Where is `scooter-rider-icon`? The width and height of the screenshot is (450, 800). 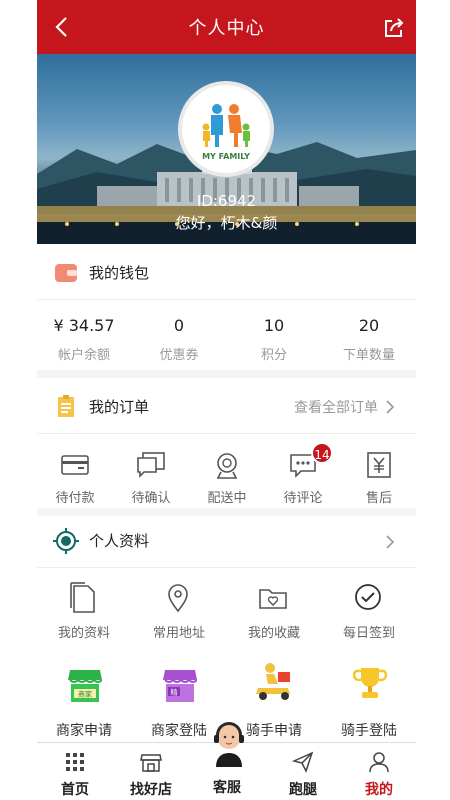 scooter-rider-icon is located at coordinates (273, 681).